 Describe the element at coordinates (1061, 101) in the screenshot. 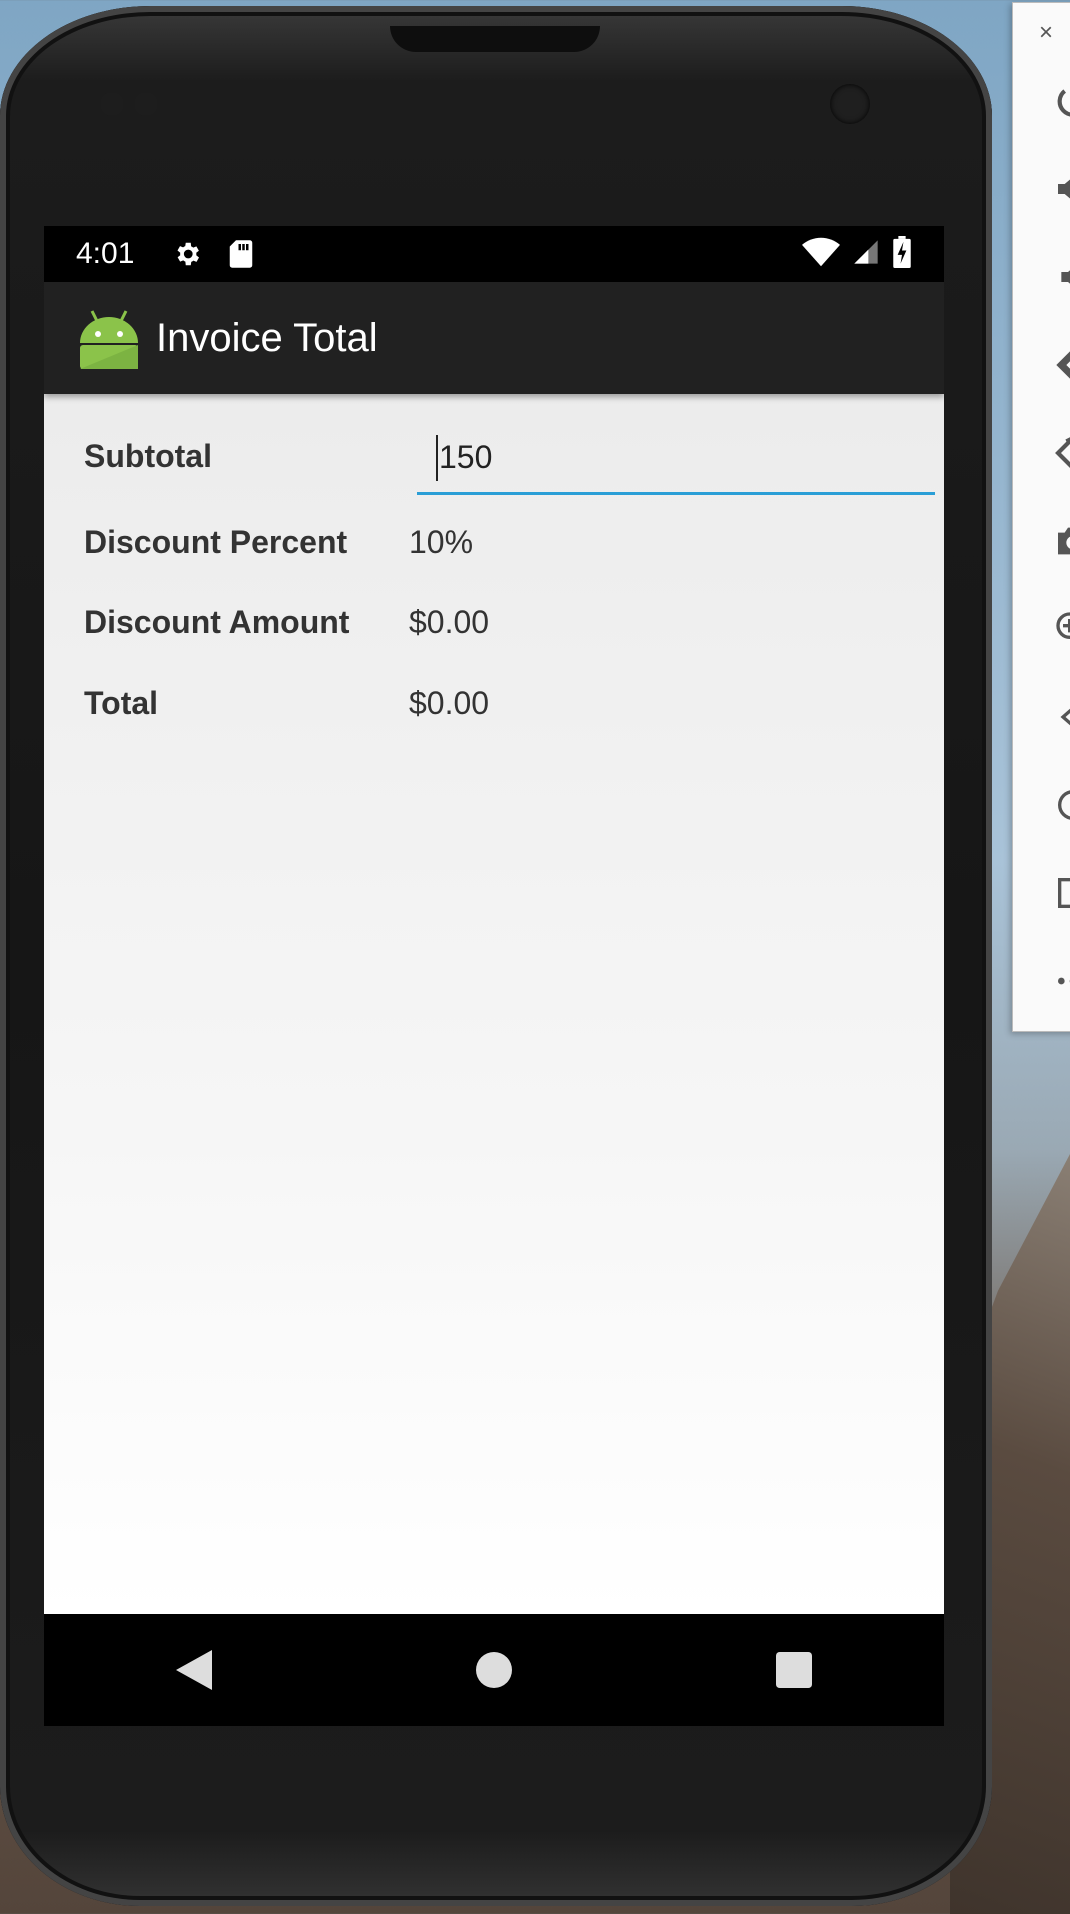

I see `power-icon` at that location.